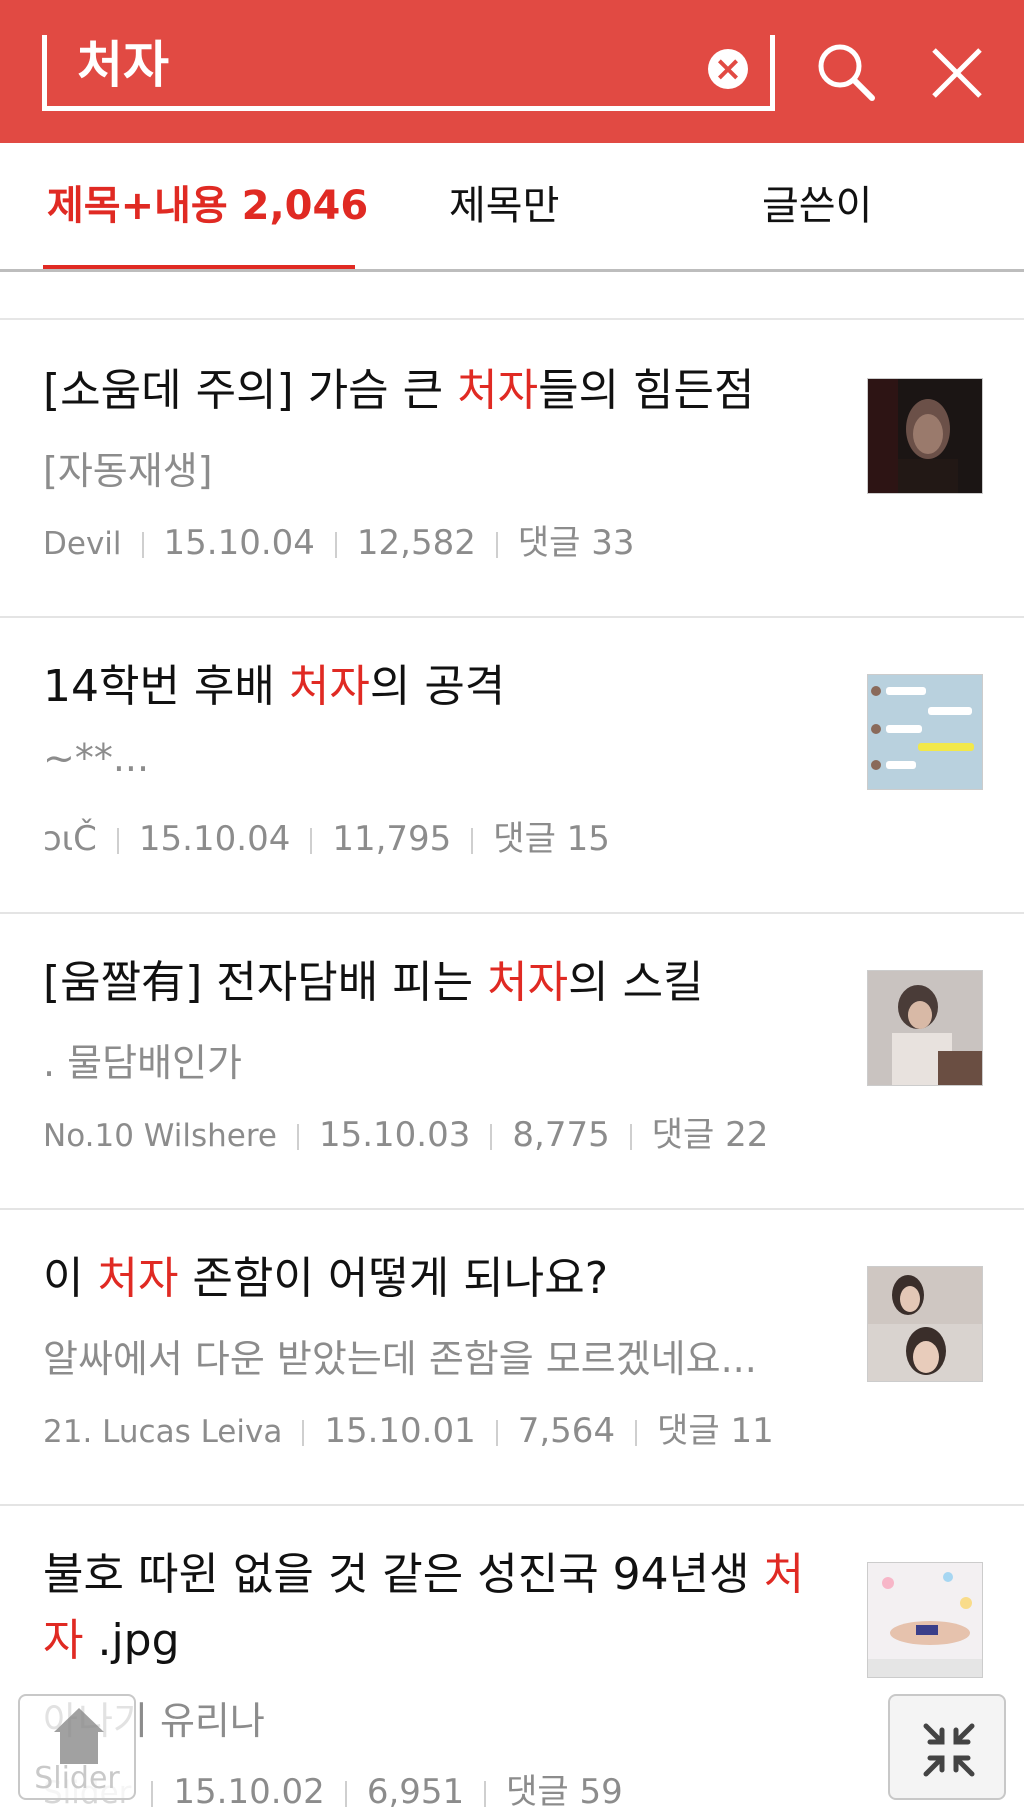  What do you see at coordinates (576, 543) in the screenshot?
I see `comments: 댓글 33` at bounding box center [576, 543].